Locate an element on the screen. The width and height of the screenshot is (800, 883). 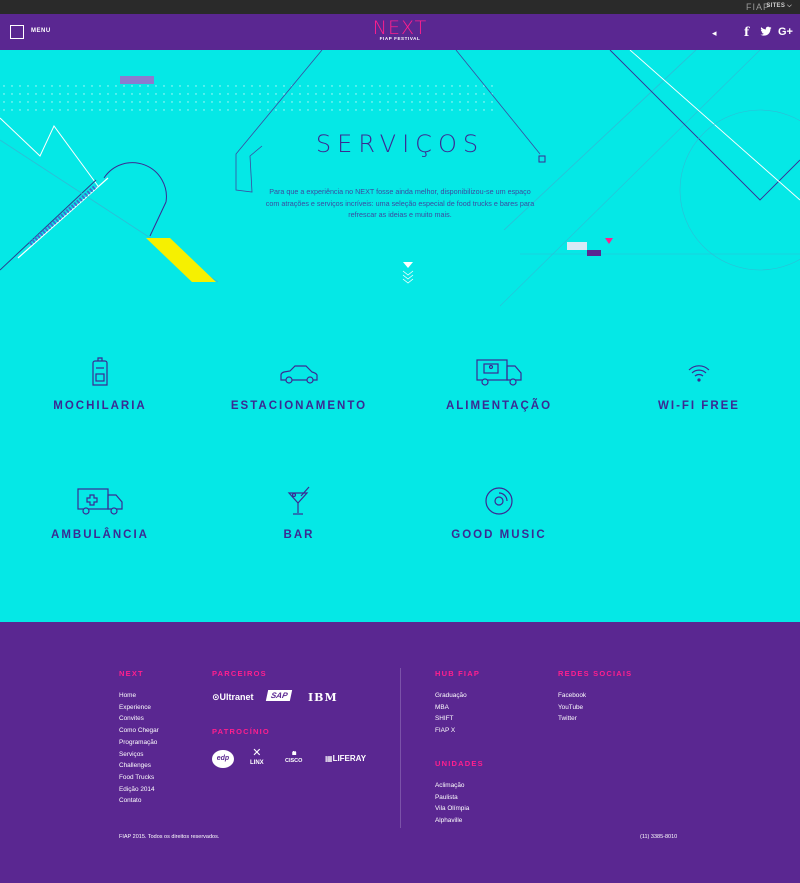
page-title: SERVIÇOS is located at coordinates (400, 144).